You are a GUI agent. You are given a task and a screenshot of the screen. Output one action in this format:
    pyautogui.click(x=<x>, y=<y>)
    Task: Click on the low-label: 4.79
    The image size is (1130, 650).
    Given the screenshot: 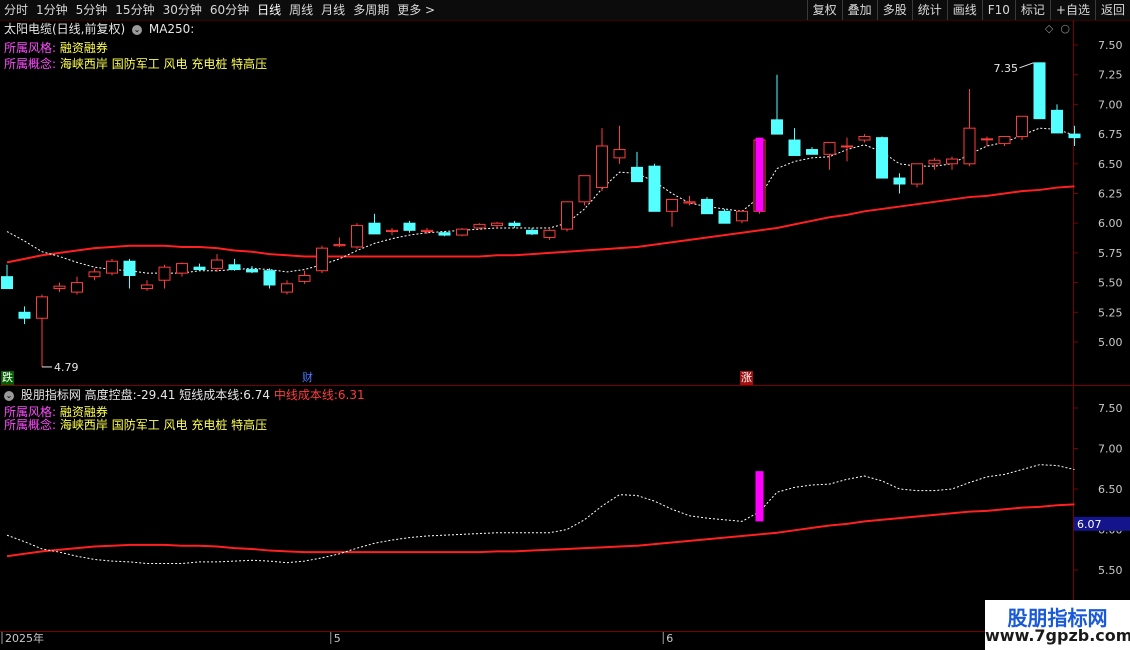 What is the action you would take?
    pyautogui.click(x=66, y=367)
    